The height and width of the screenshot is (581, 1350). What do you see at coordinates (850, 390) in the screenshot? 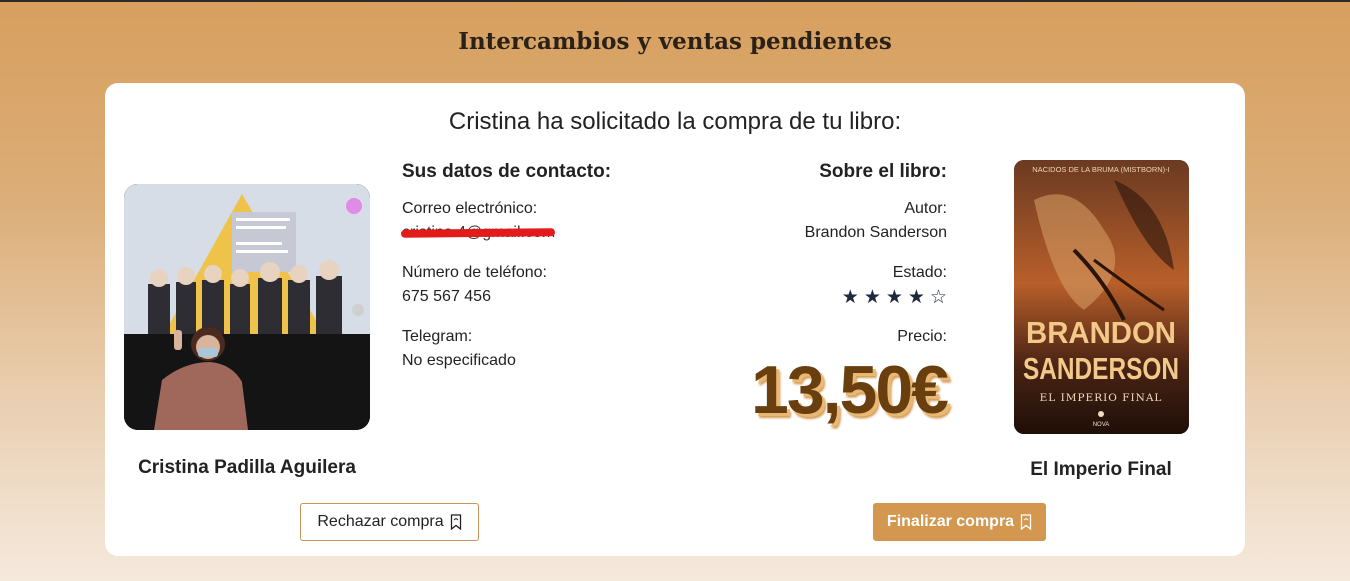
I see `price-value: 13,50€` at bounding box center [850, 390].